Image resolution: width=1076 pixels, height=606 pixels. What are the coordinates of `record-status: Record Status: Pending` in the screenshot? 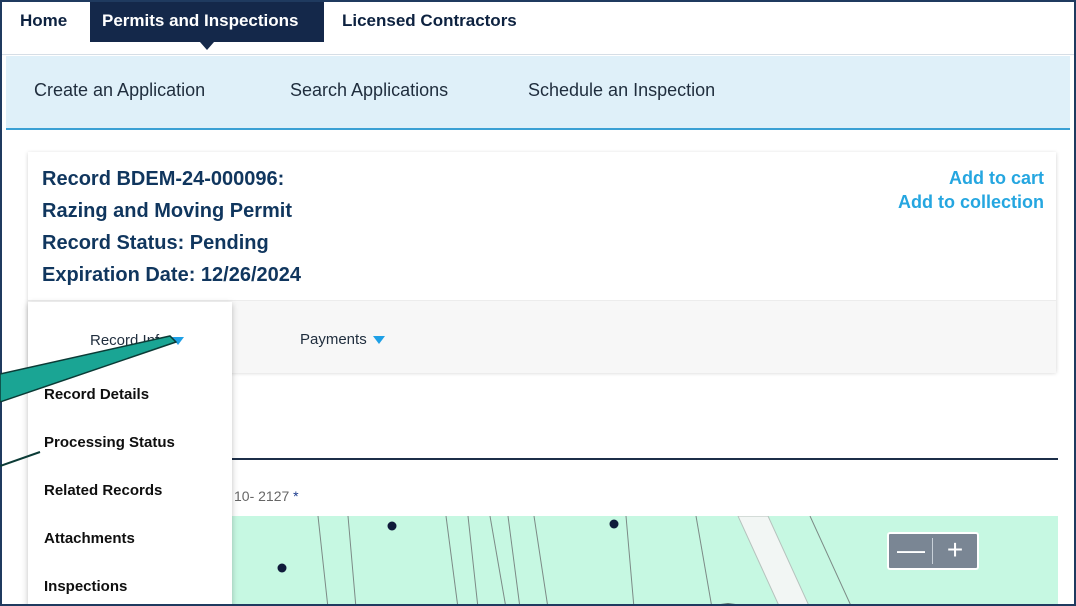 It's located at (155, 243).